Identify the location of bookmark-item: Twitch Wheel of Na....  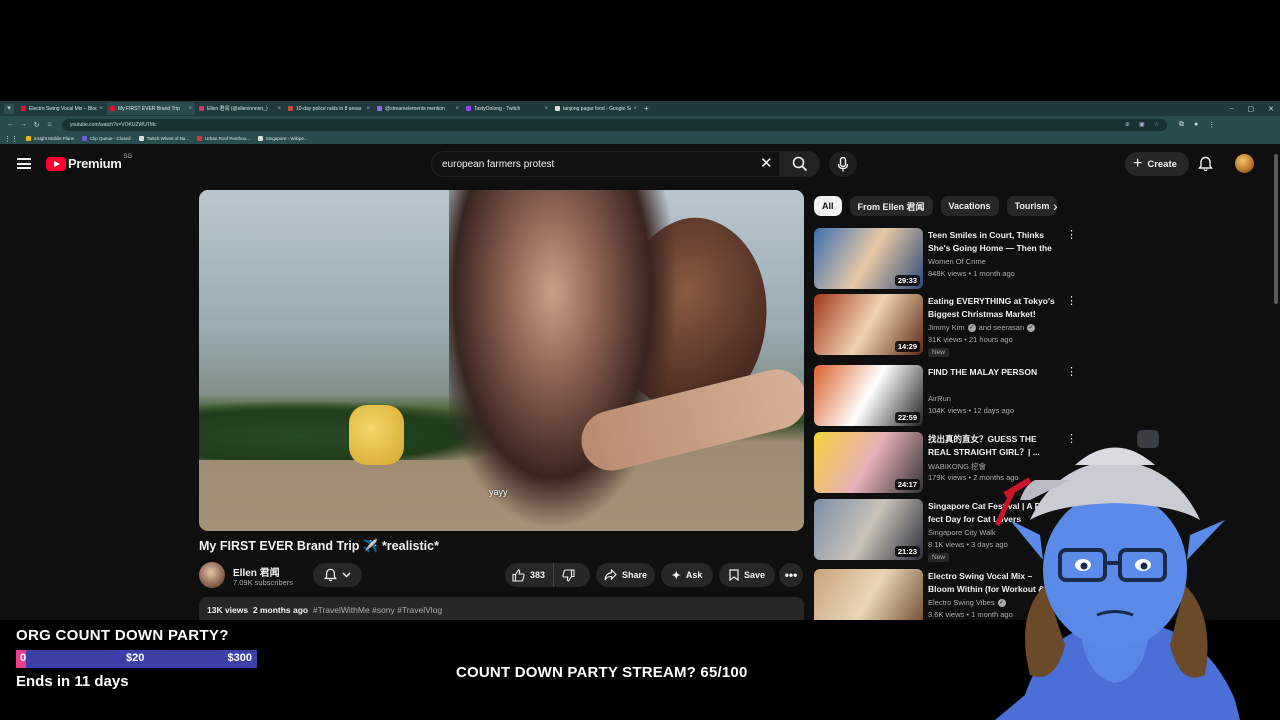
(163, 138).